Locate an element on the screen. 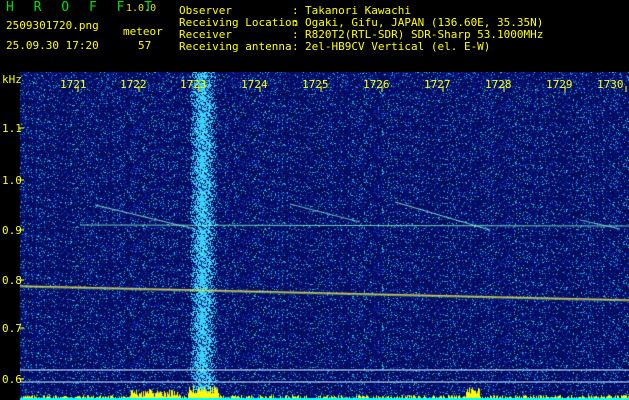 Image resolution: width=629 pixels, height=400 pixels. y-tick-marks is located at coordinates (21, 253).